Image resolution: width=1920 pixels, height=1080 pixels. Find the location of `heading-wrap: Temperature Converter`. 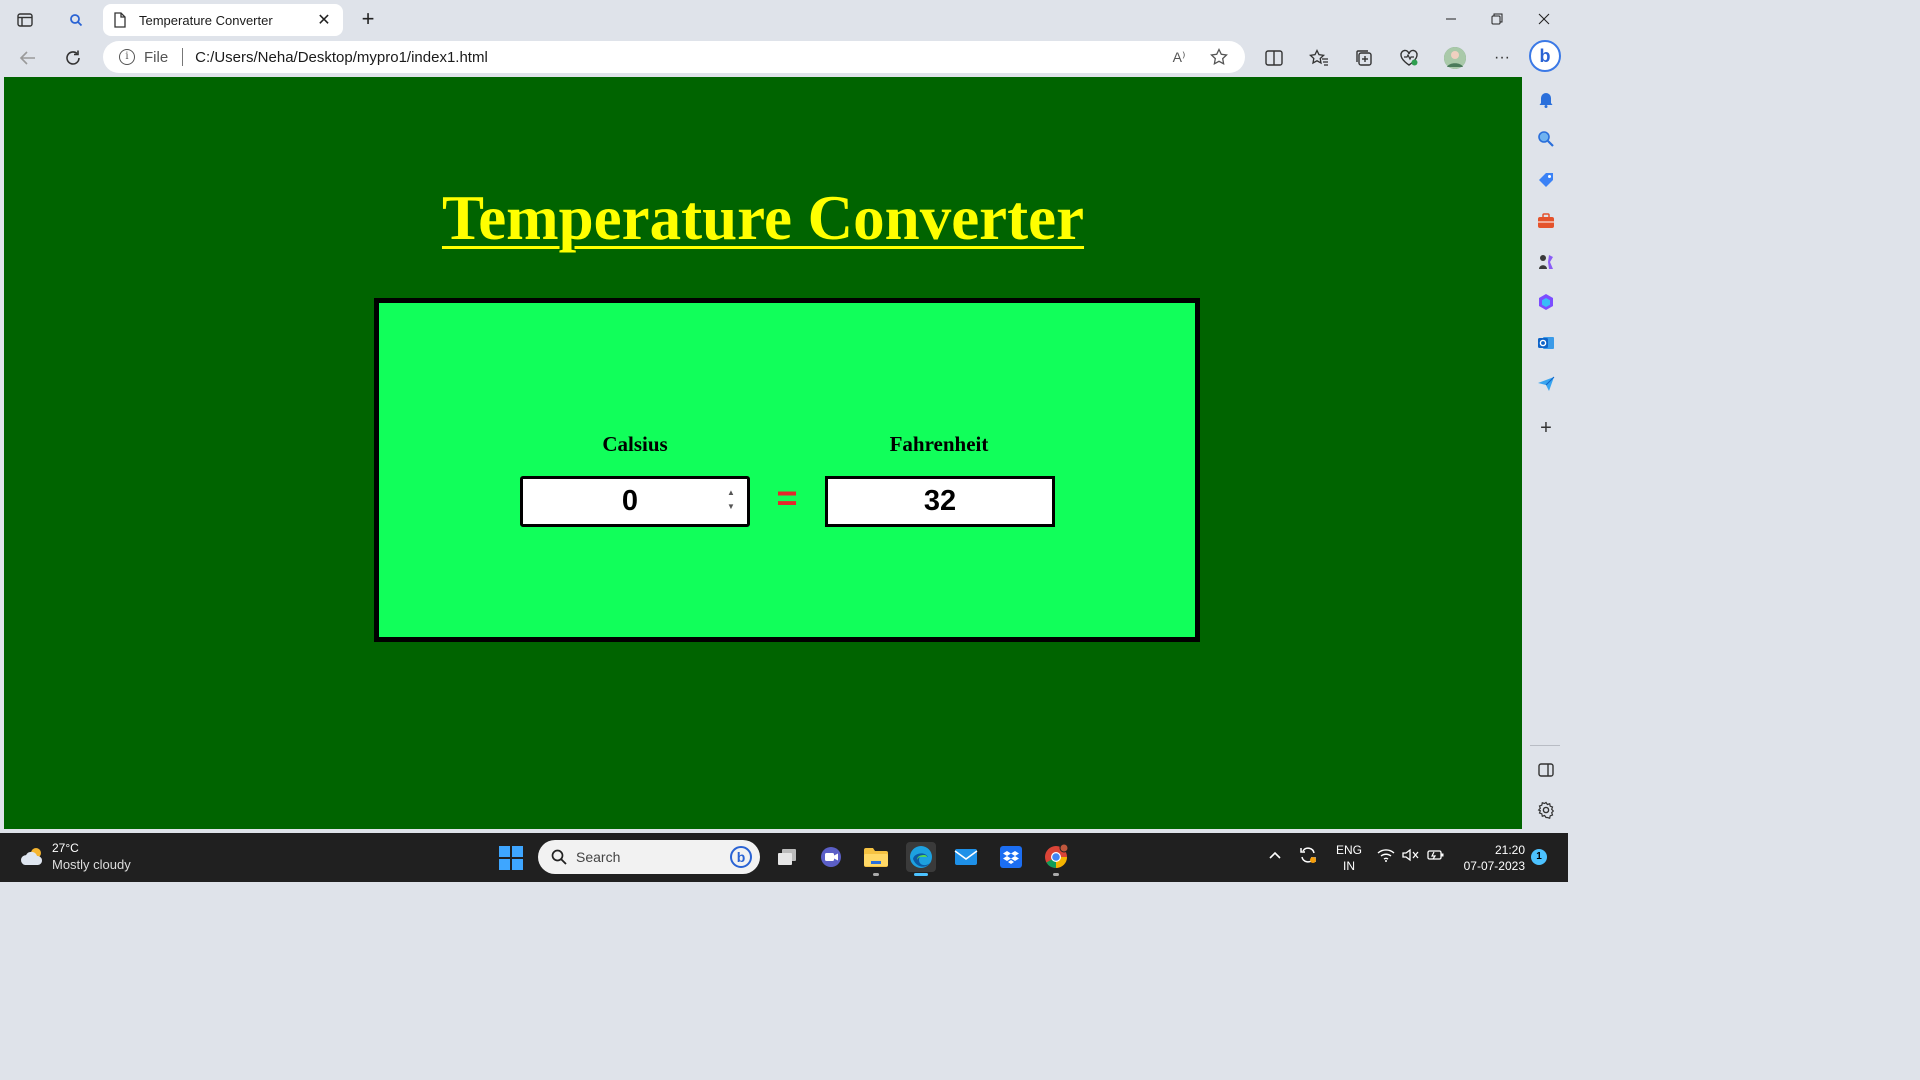

heading-wrap: Temperature Converter is located at coordinates (763, 218).